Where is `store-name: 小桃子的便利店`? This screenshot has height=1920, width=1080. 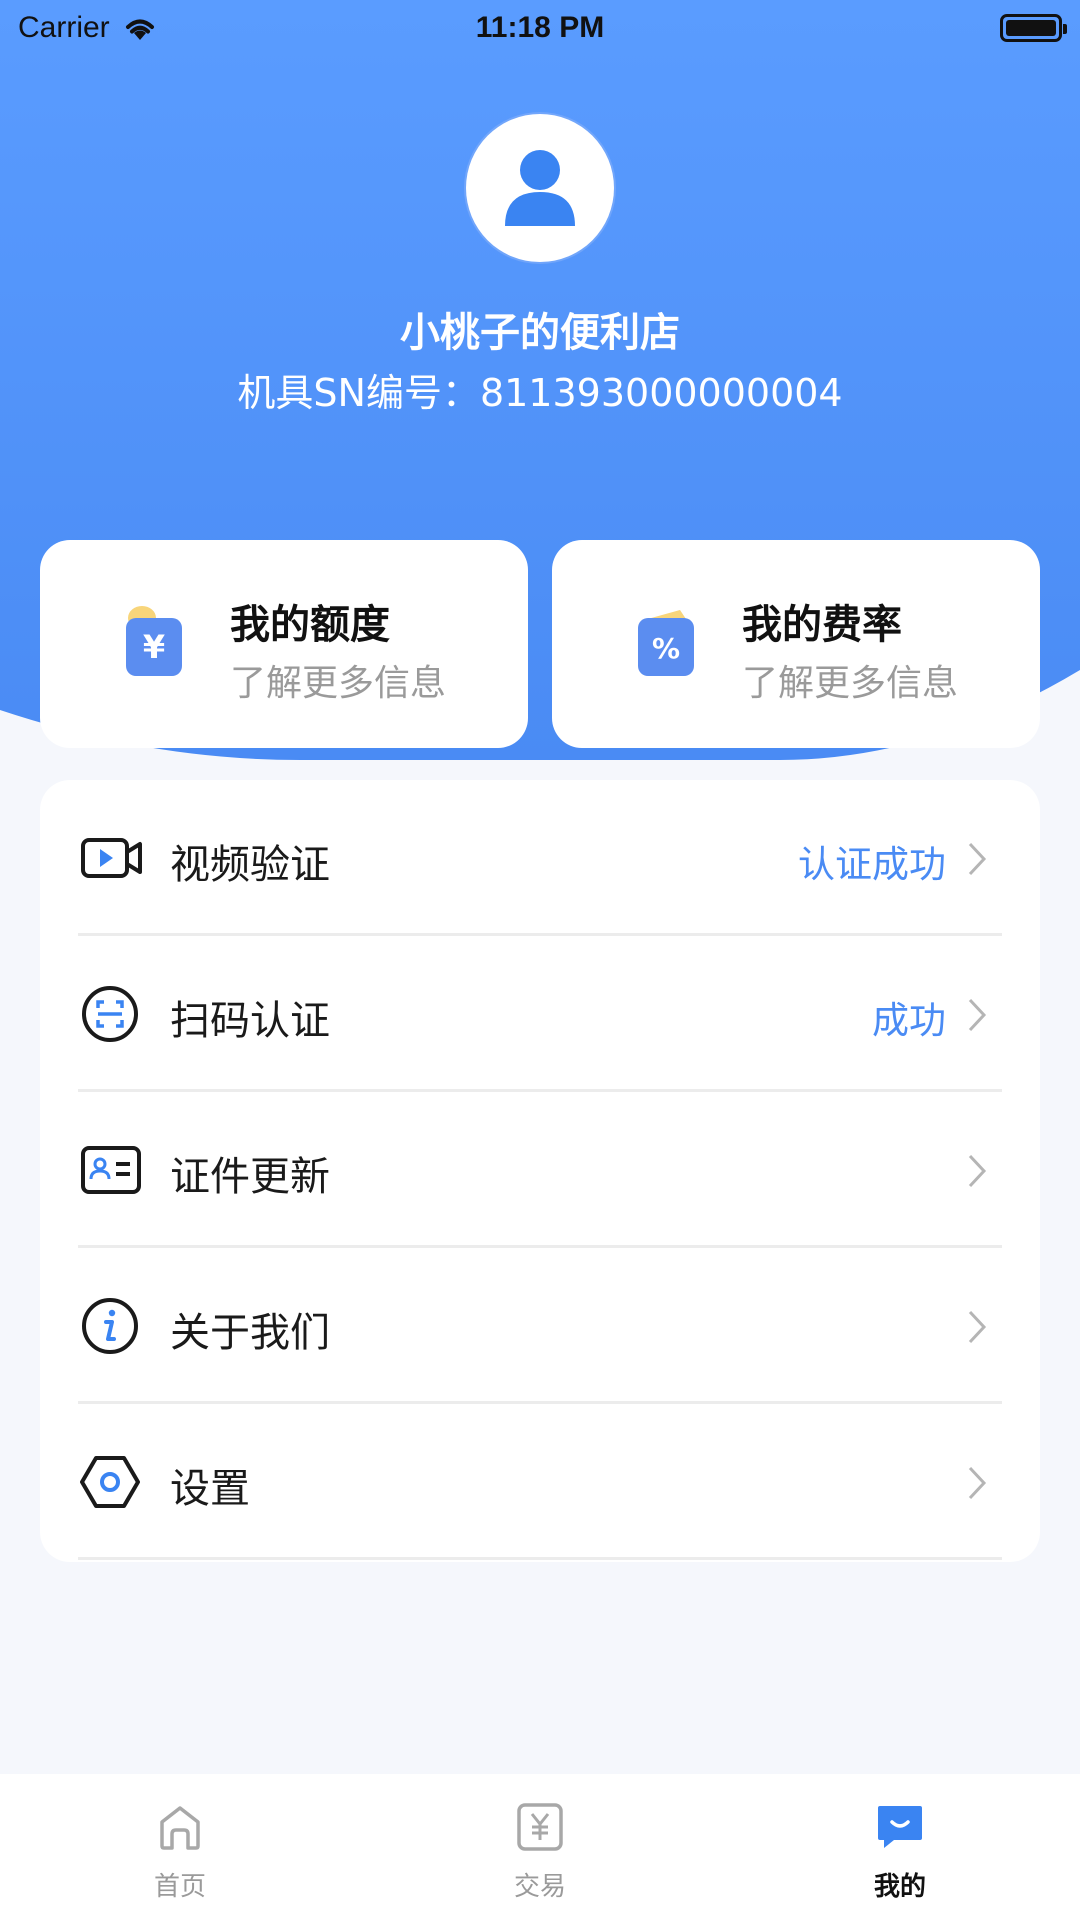
store-name: 小桃子的便利店 is located at coordinates (540, 333).